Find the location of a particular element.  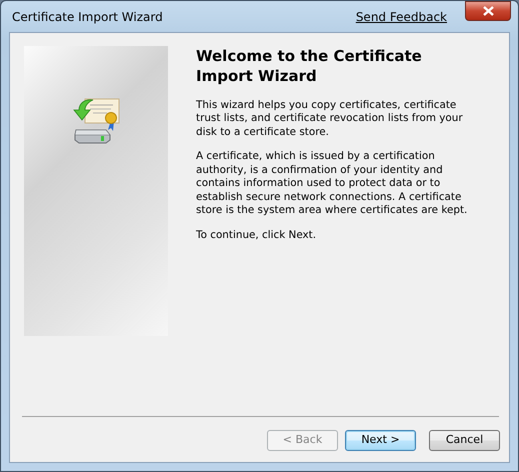

wizard-heading: Welcome to the Certificate Import Wizard is located at coordinates (309, 66).